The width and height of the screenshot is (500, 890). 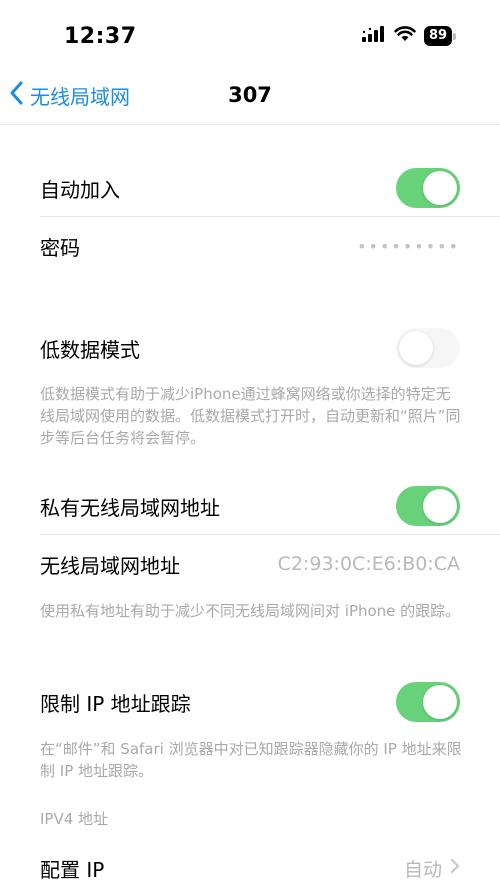 I want to click on status-bar: 12:37 89, so click(x=250, y=35).